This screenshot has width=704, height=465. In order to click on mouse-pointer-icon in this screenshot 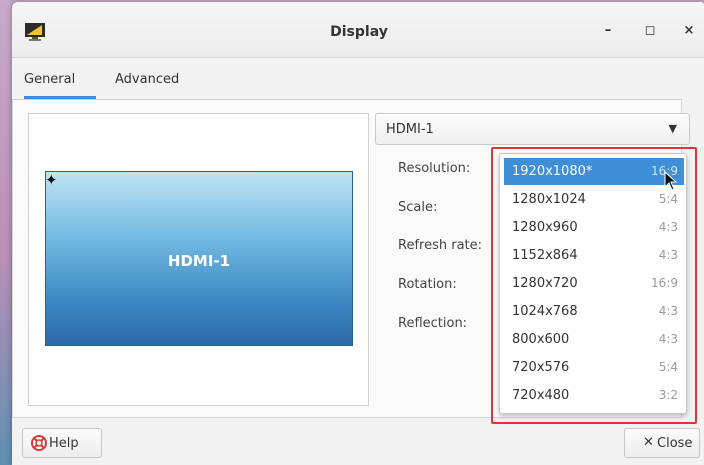, I will do `click(671, 181)`.